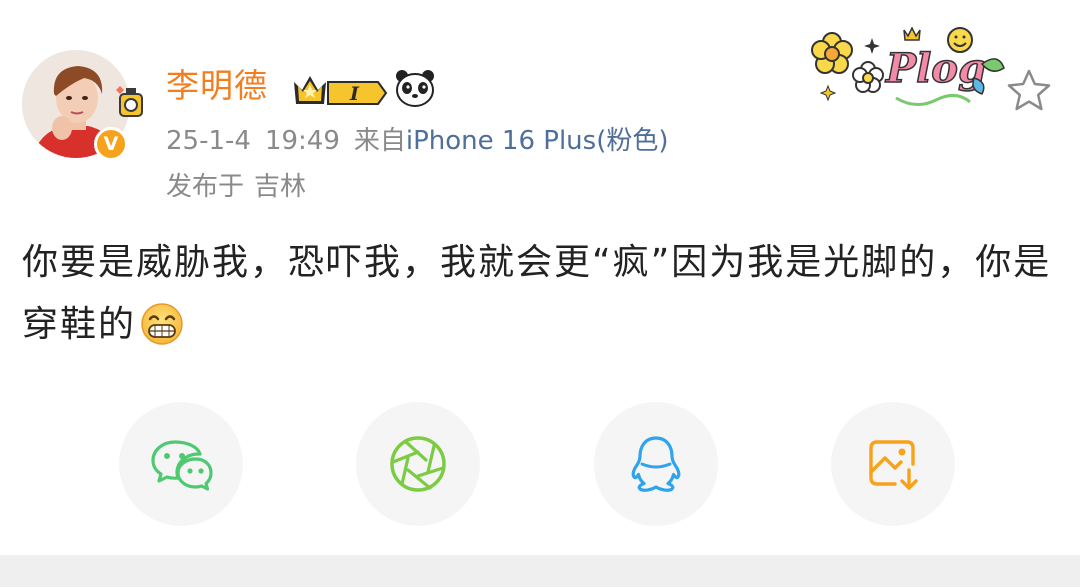 The image size is (1080, 587). What do you see at coordinates (208, 141) in the screenshot?
I see `post-date: 25-1-4` at bounding box center [208, 141].